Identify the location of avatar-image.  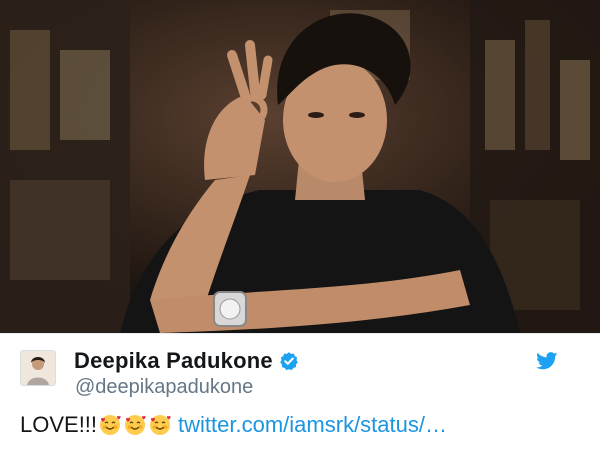
(38, 368).